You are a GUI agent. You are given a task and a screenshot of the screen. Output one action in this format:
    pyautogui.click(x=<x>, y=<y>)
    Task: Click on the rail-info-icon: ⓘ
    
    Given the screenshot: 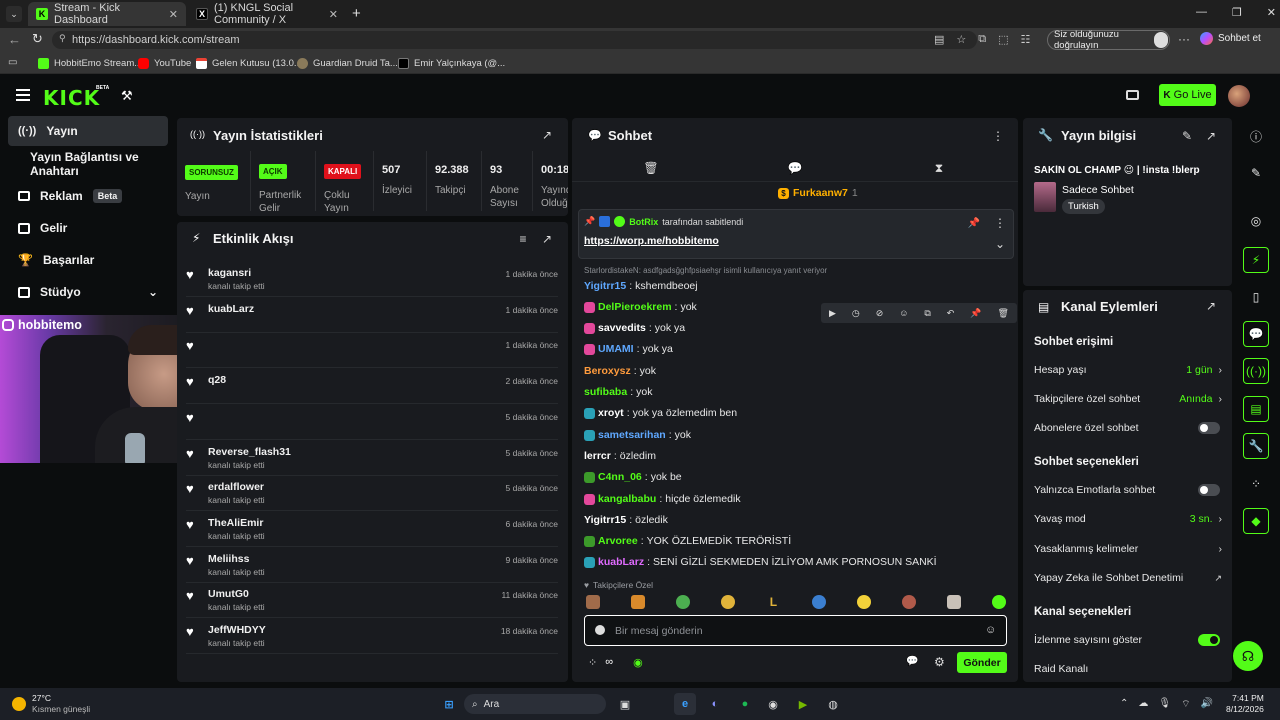 What is the action you would take?
    pyautogui.click(x=1256, y=136)
    